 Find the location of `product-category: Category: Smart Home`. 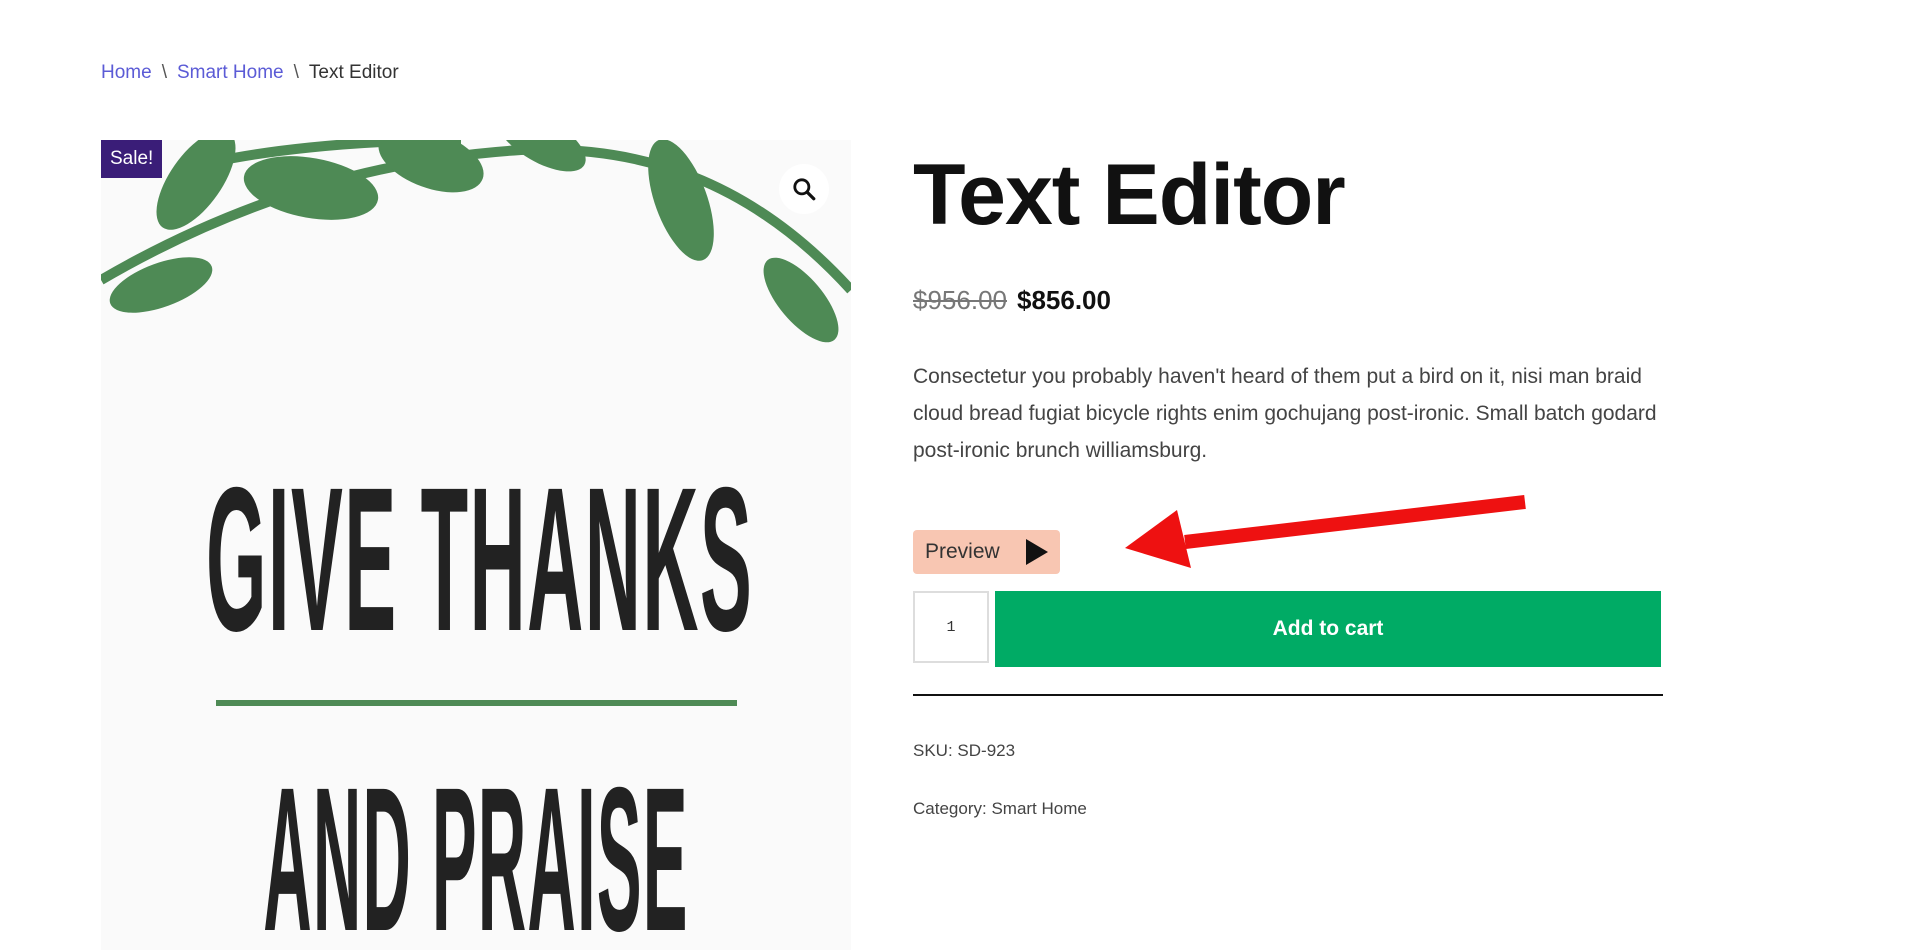

product-category: Category: Smart Home is located at coordinates (1288, 809).